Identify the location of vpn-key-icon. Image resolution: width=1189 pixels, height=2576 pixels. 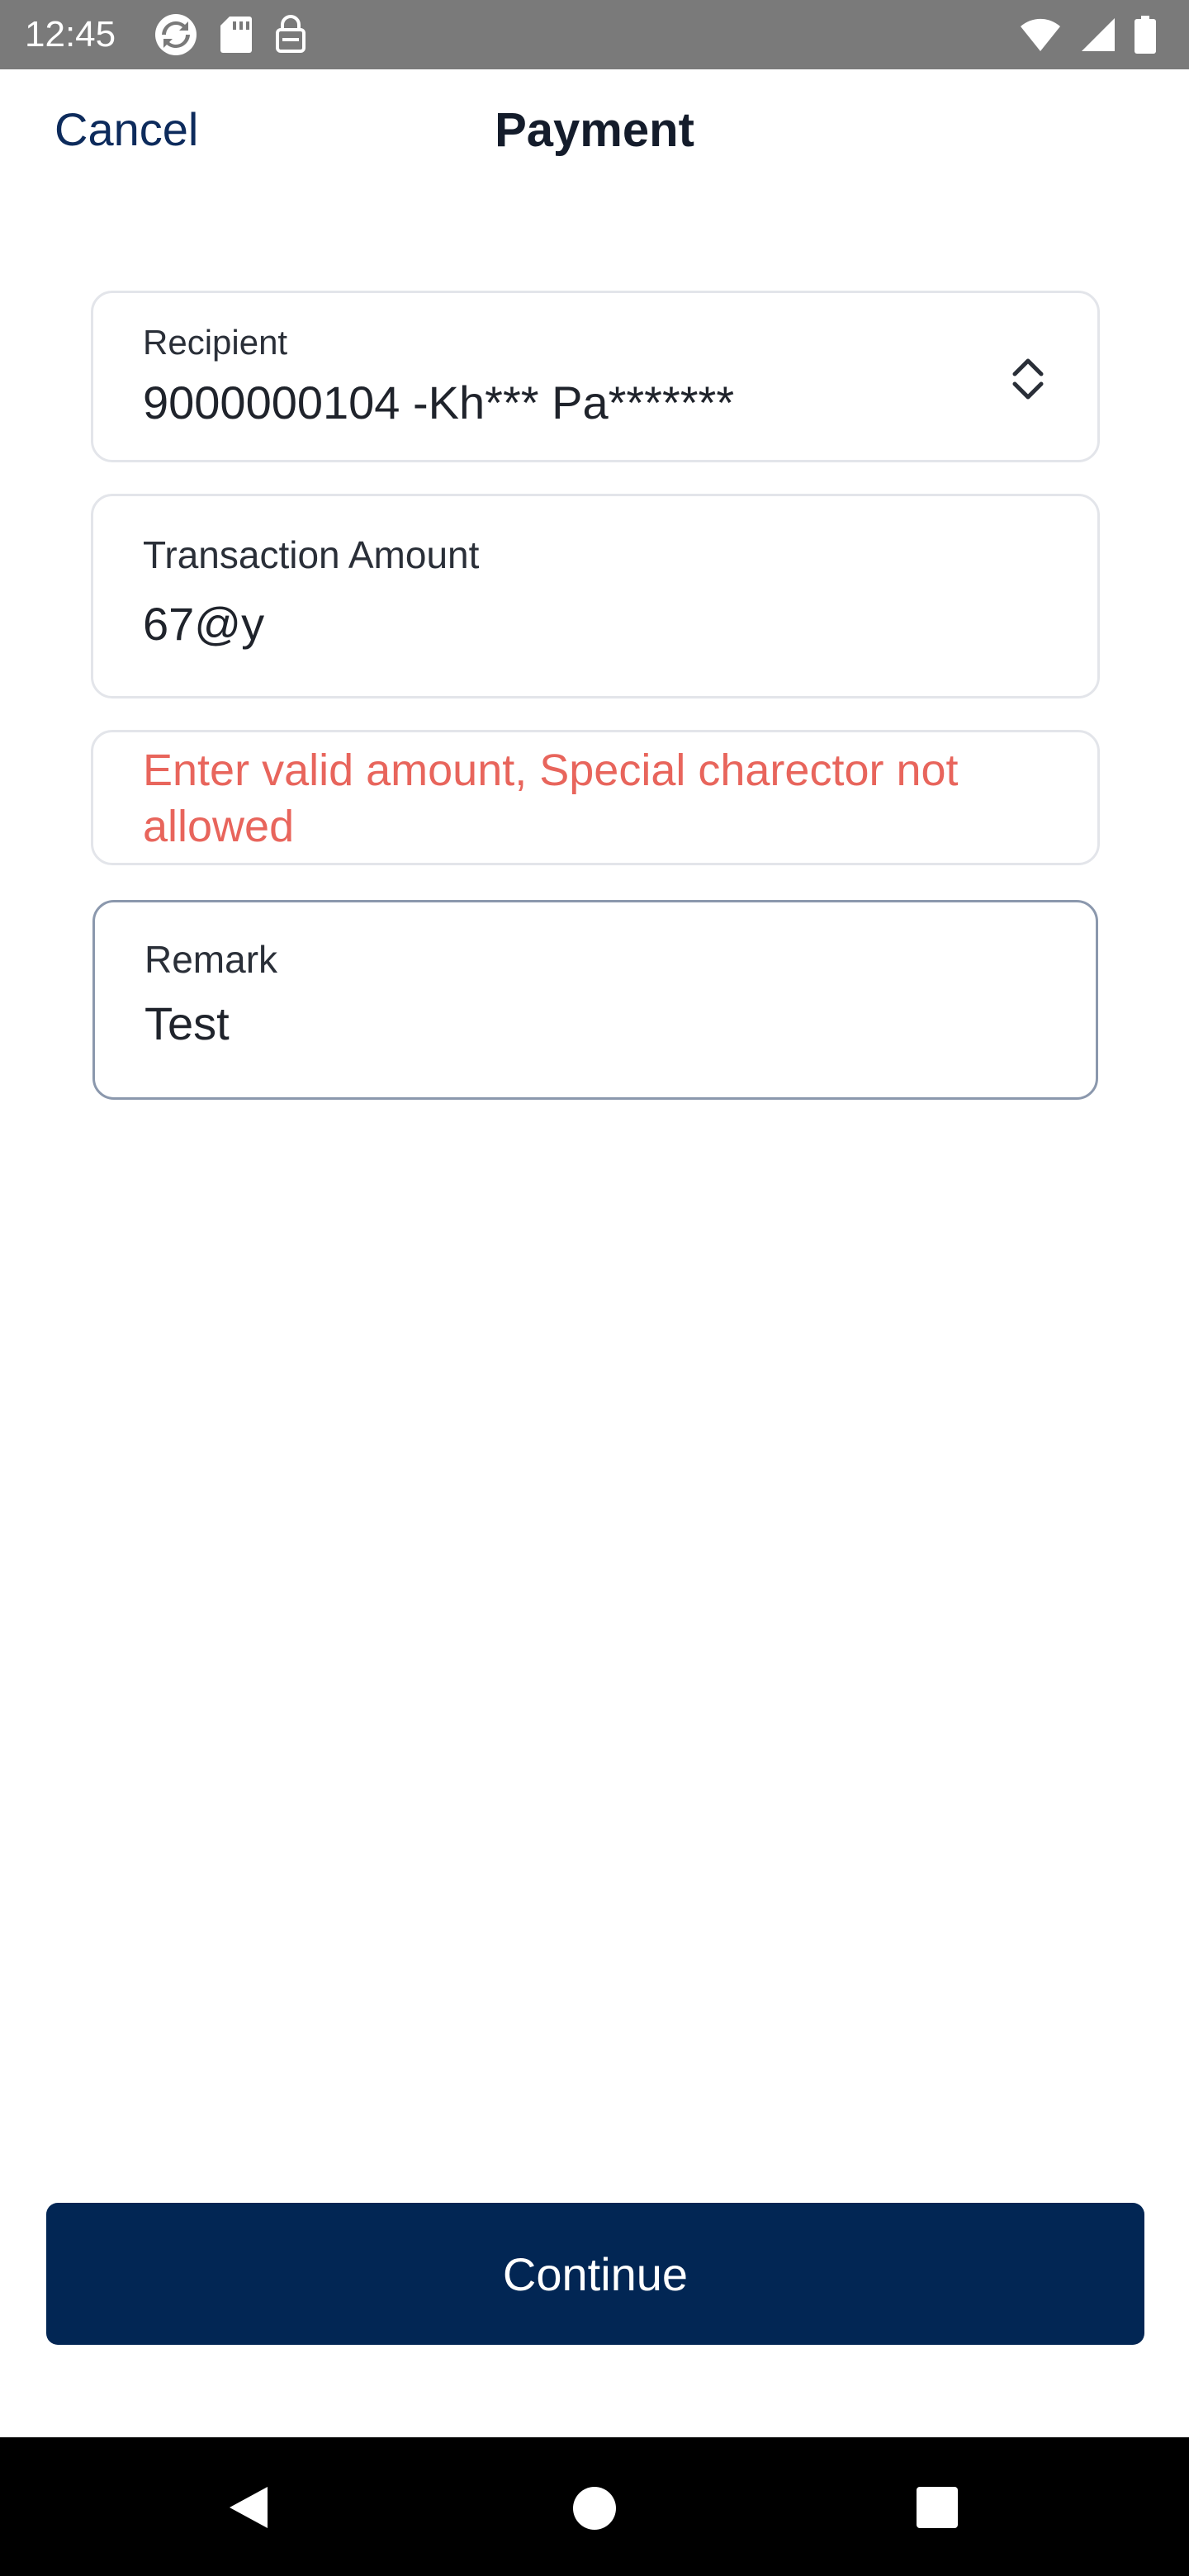
(291, 34).